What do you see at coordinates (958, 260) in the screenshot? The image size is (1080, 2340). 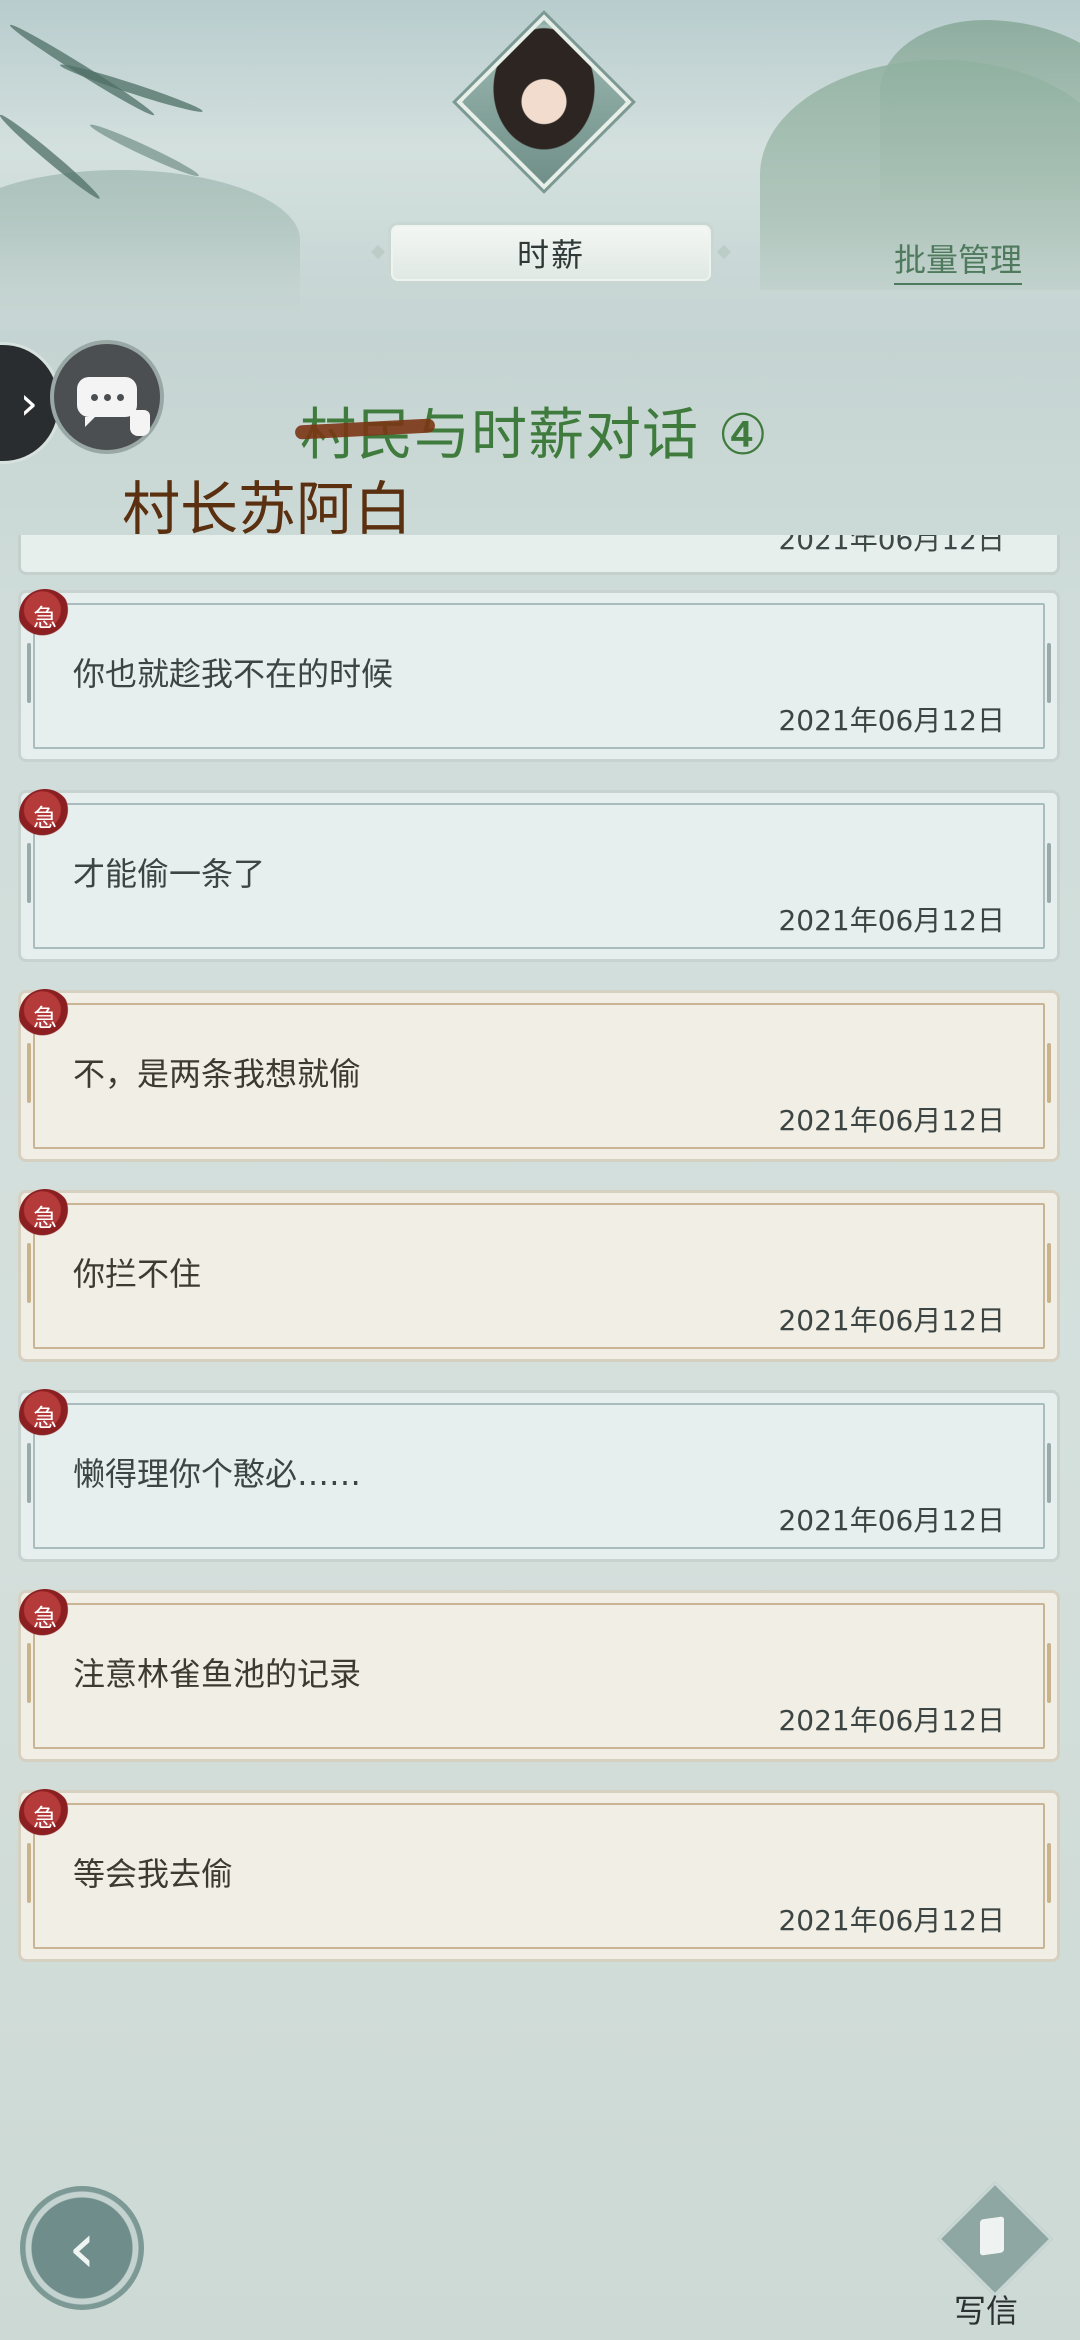 I see `batch-manage-button: 批量管理` at bounding box center [958, 260].